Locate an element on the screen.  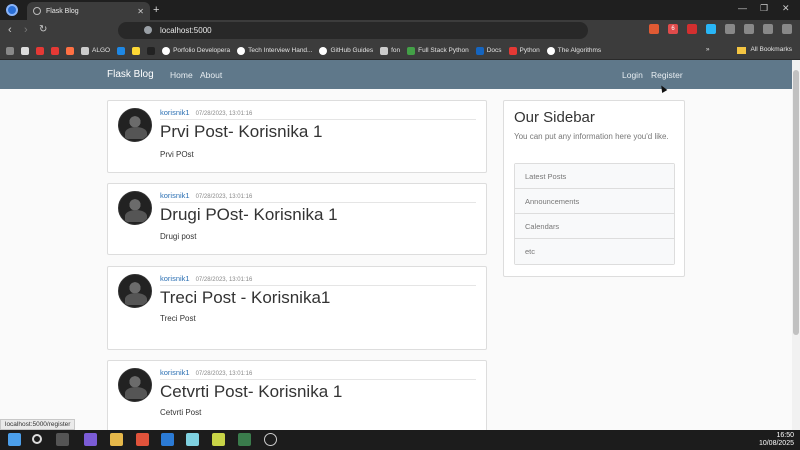
git-icon is located at coordinates (244, 439).